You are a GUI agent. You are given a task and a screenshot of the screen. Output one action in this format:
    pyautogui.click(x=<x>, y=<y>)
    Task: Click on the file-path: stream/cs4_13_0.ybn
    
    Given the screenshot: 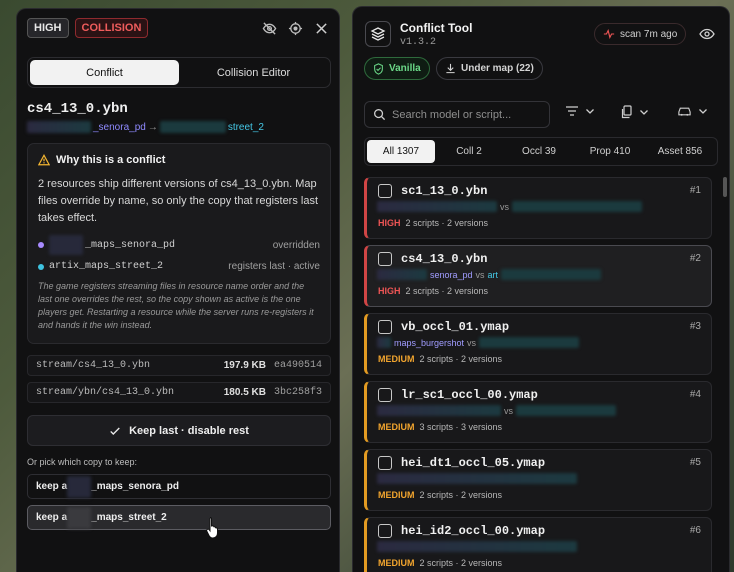 What is the action you would take?
    pyautogui.click(x=93, y=365)
    